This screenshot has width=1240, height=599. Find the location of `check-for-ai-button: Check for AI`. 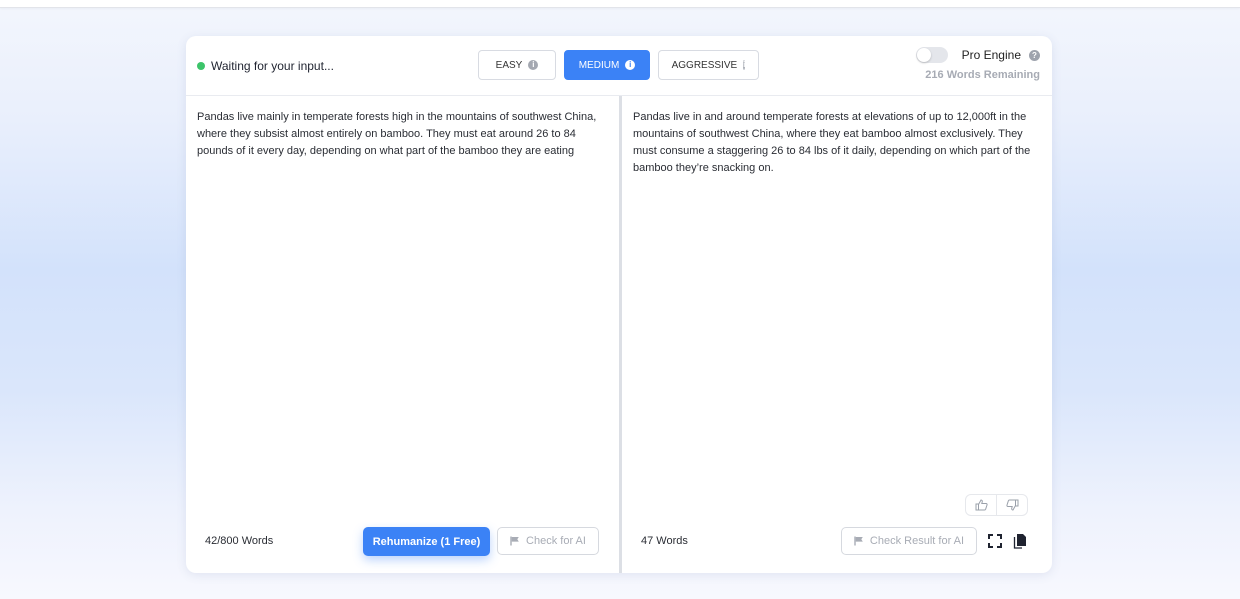

check-for-ai-button: Check for AI is located at coordinates (548, 541).